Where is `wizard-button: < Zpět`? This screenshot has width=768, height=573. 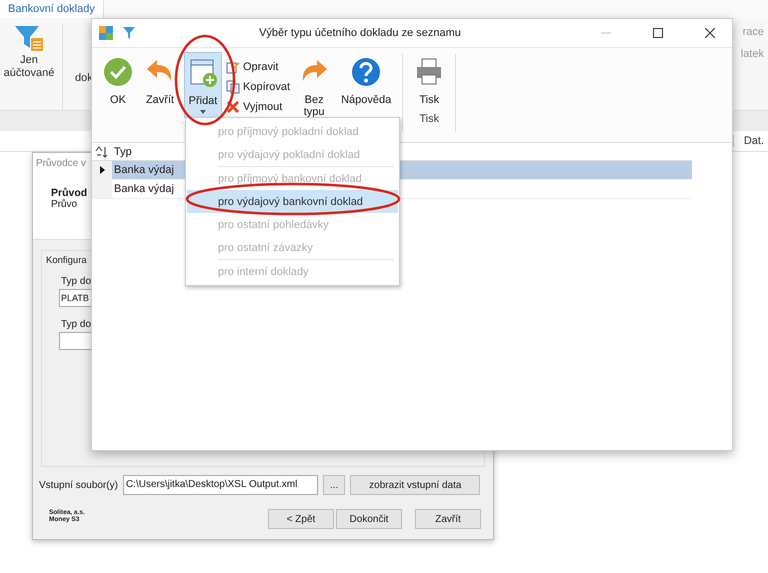 wizard-button: < Zpět is located at coordinates (301, 519).